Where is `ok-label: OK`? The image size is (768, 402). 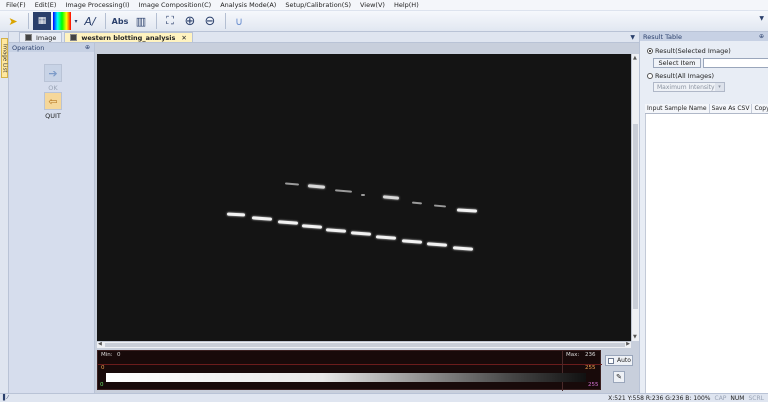
ok-label: OK is located at coordinates (53, 88).